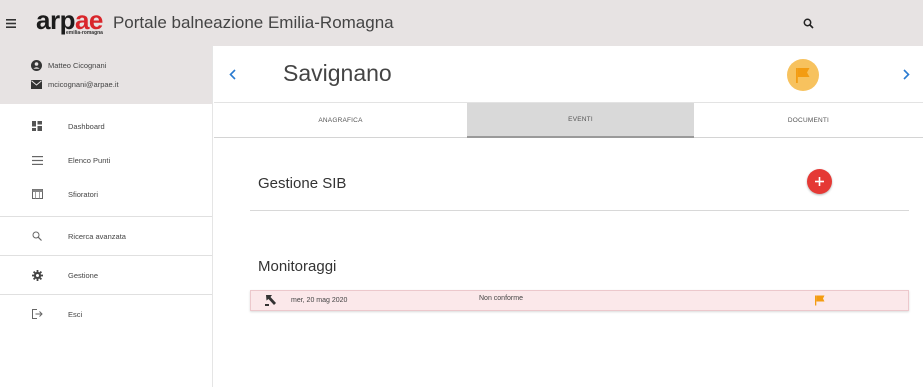  Describe the element at coordinates (580, 120) in the screenshot. I see `tab-eventi: EVENTI` at that location.